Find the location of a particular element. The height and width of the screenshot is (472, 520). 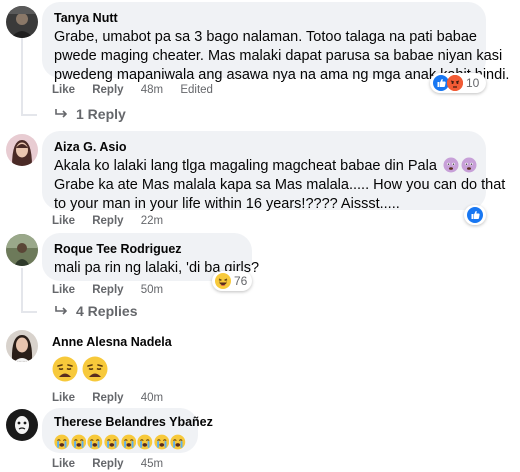

edited-label: Edited is located at coordinates (196, 90).